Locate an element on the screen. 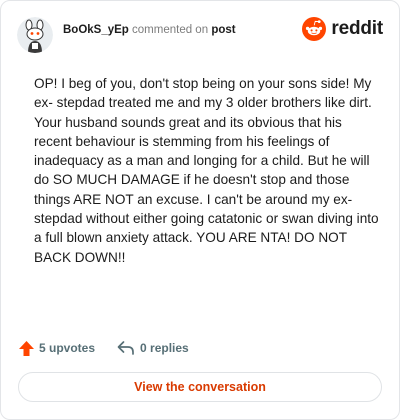 The image size is (400, 420). upvote-arrow-icon is located at coordinates (26, 348).